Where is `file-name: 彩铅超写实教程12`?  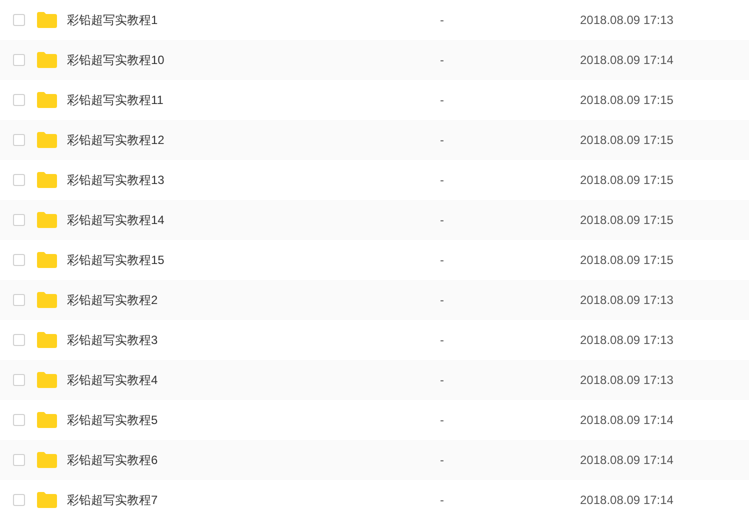
file-name: 彩铅超写实教程12 is located at coordinates (247, 140).